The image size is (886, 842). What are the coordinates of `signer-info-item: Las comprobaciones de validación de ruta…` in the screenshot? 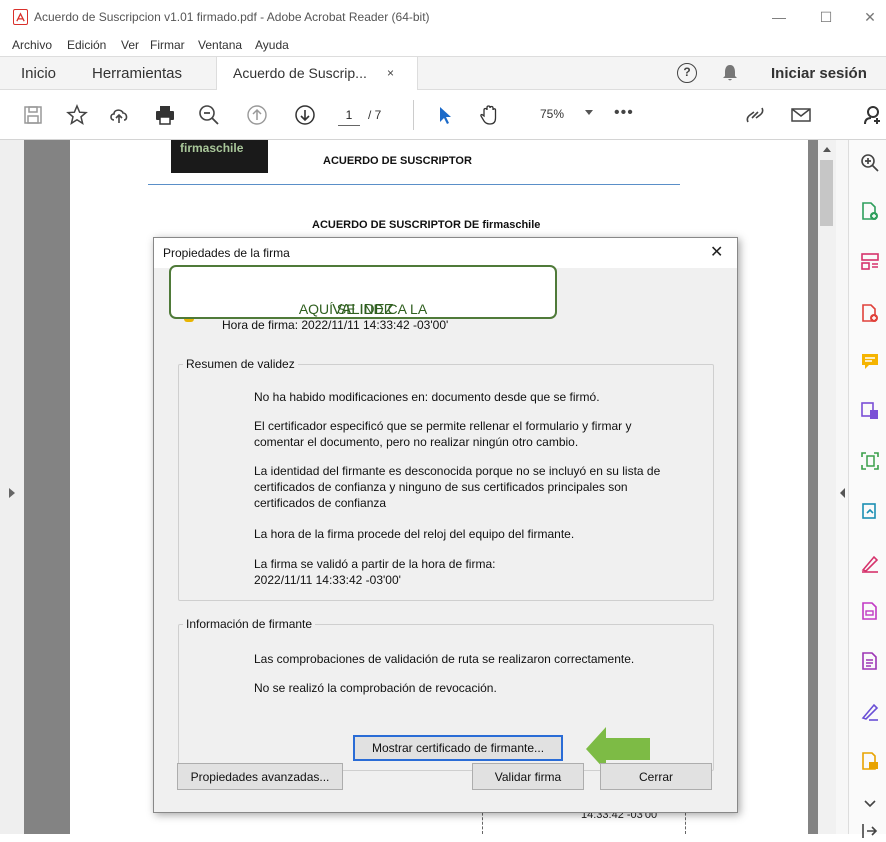 It's located at (444, 659).